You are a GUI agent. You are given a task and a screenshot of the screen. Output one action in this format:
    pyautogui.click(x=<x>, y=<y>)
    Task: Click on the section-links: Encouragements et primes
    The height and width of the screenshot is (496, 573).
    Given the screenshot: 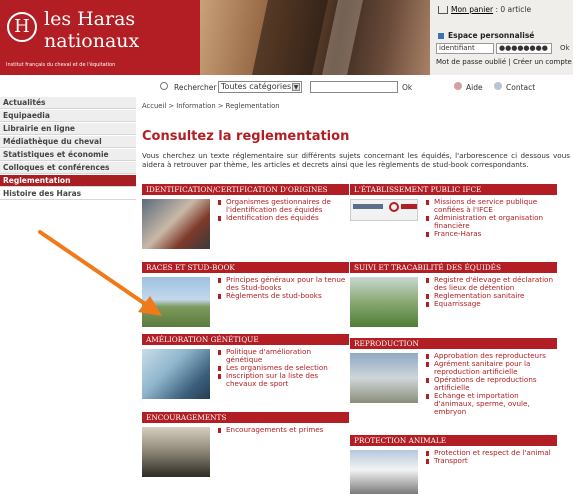 What is the action you would take?
    pyautogui.click(x=282, y=430)
    